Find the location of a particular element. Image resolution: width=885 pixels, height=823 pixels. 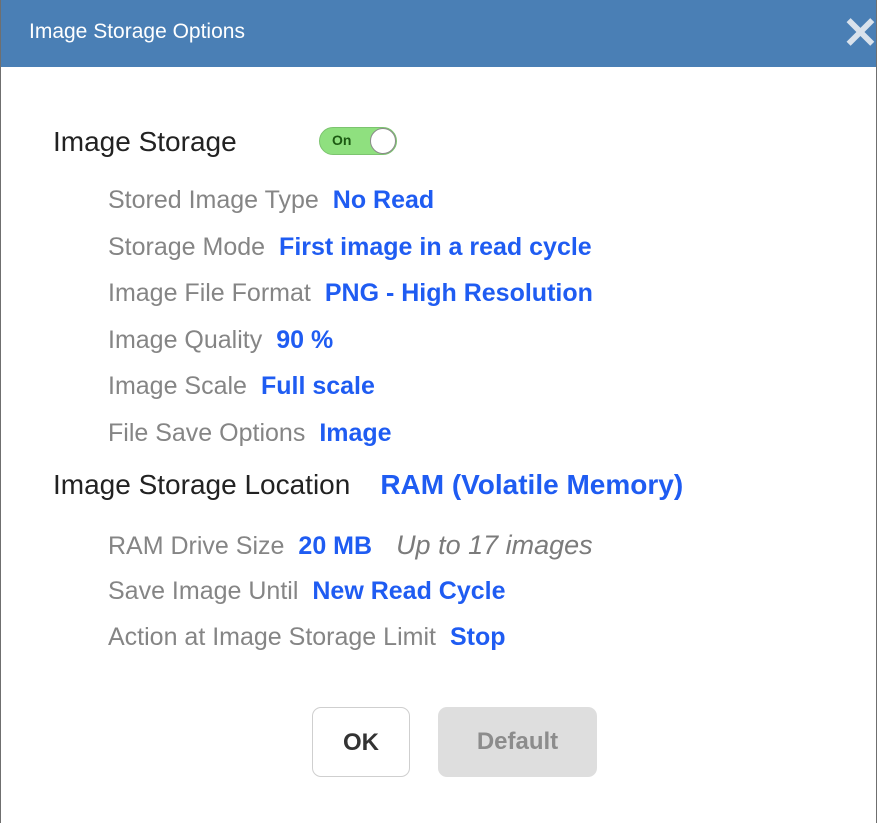

setting-label: Image Quality is located at coordinates (185, 339).